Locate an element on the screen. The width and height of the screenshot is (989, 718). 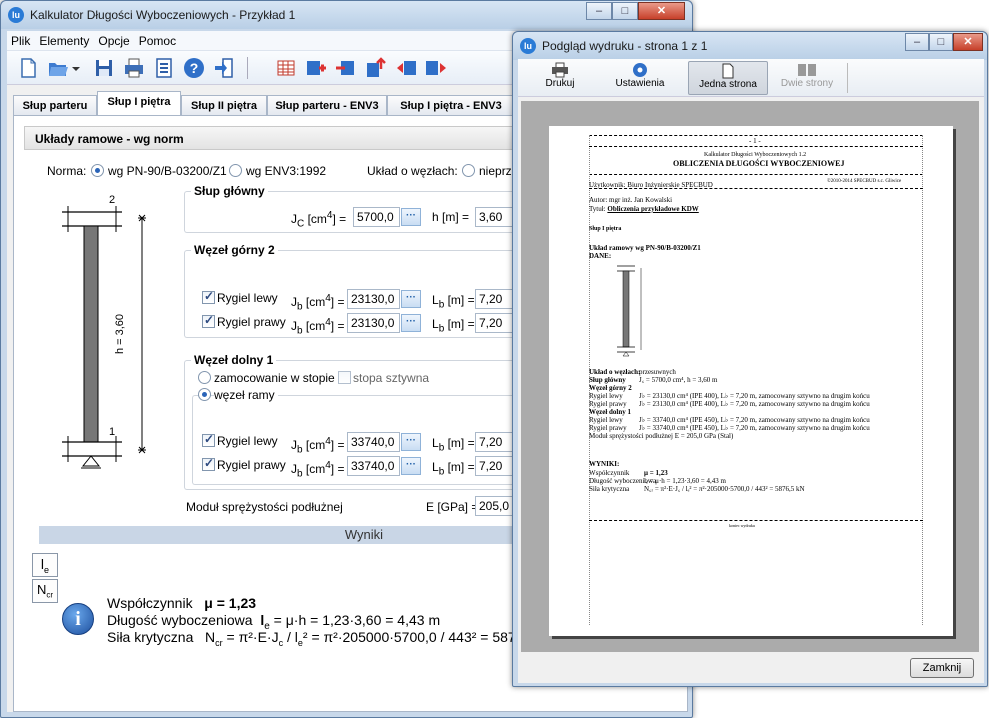
dolny-prawy-jb-browse-button: ··· is located at coordinates (411, 466).